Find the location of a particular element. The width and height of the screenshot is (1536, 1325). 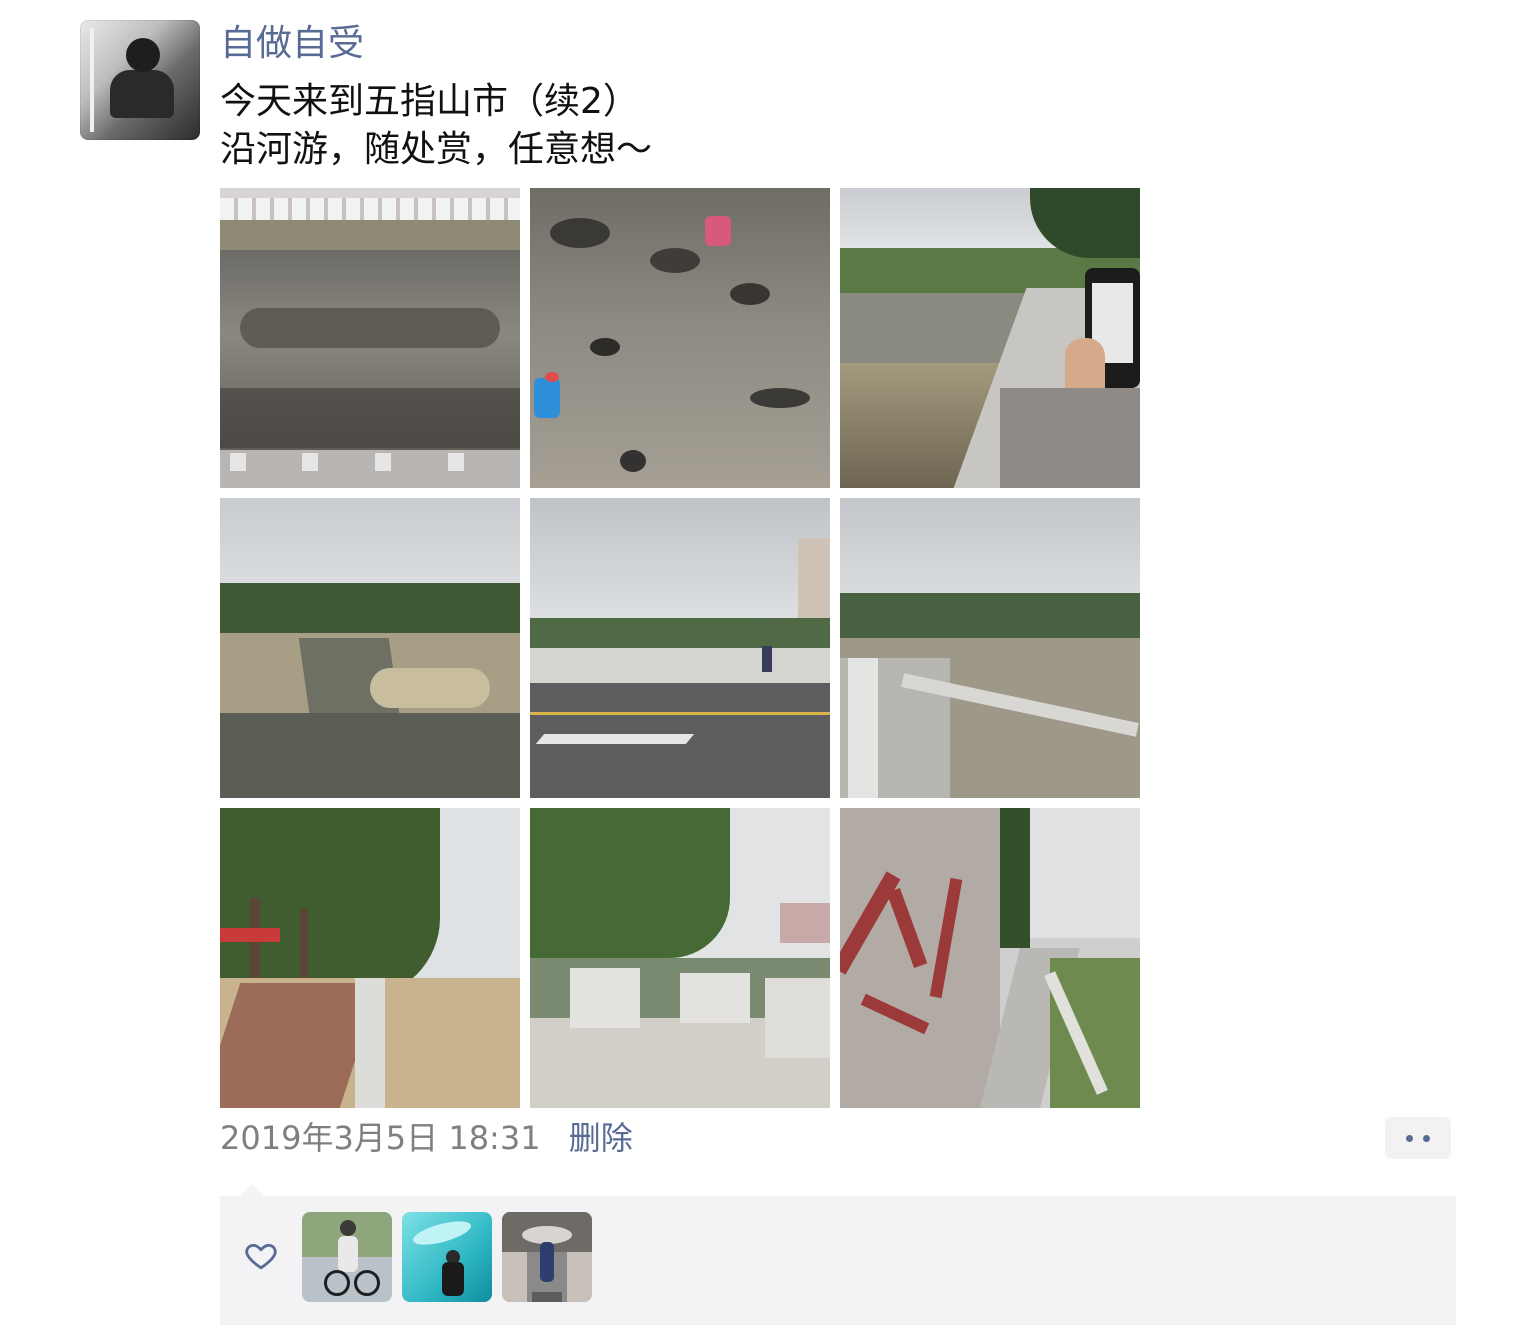

heart-outline-icon is located at coordinates (261, 1256).